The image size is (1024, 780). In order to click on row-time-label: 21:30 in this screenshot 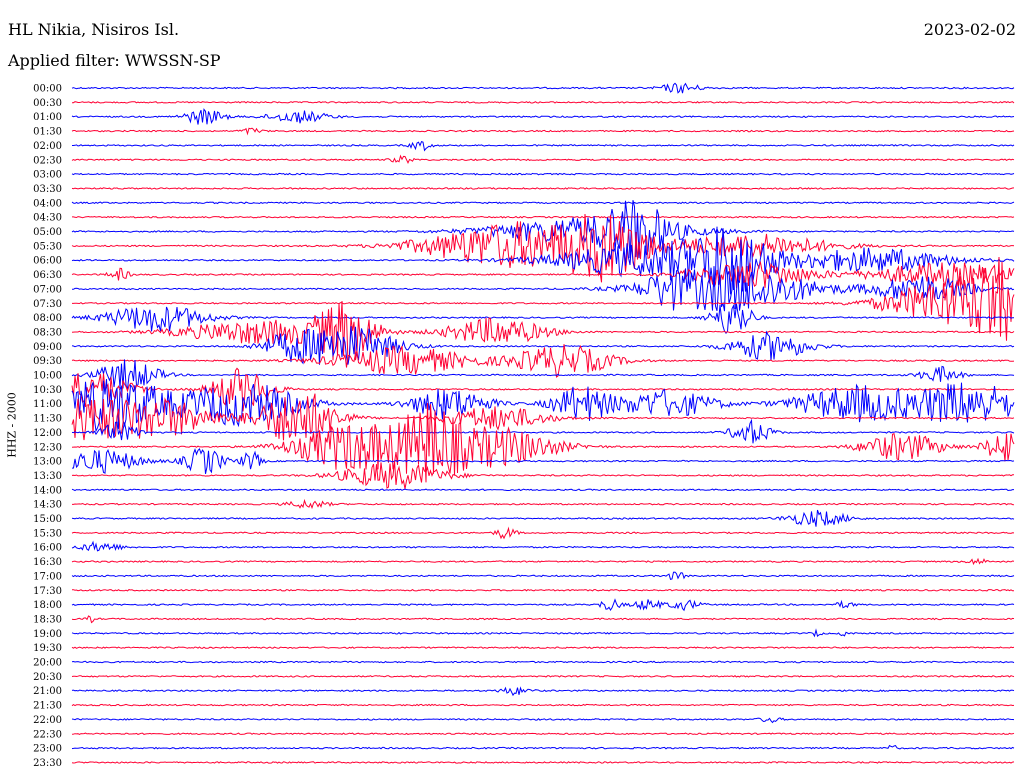, I will do `click(47, 706)`.